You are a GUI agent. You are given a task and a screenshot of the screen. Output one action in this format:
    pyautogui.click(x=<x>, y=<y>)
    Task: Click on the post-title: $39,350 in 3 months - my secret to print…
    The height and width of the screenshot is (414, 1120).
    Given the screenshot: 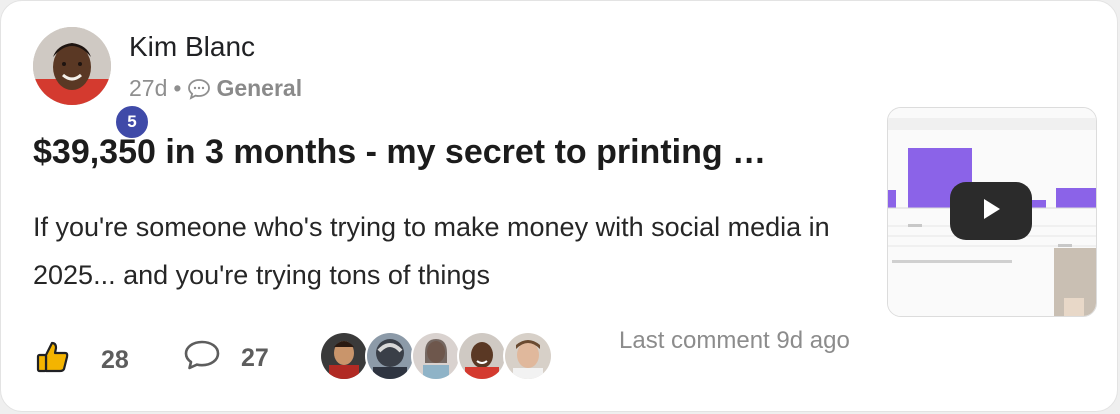 What is the action you would take?
    pyautogui.click(x=399, y=152)
    